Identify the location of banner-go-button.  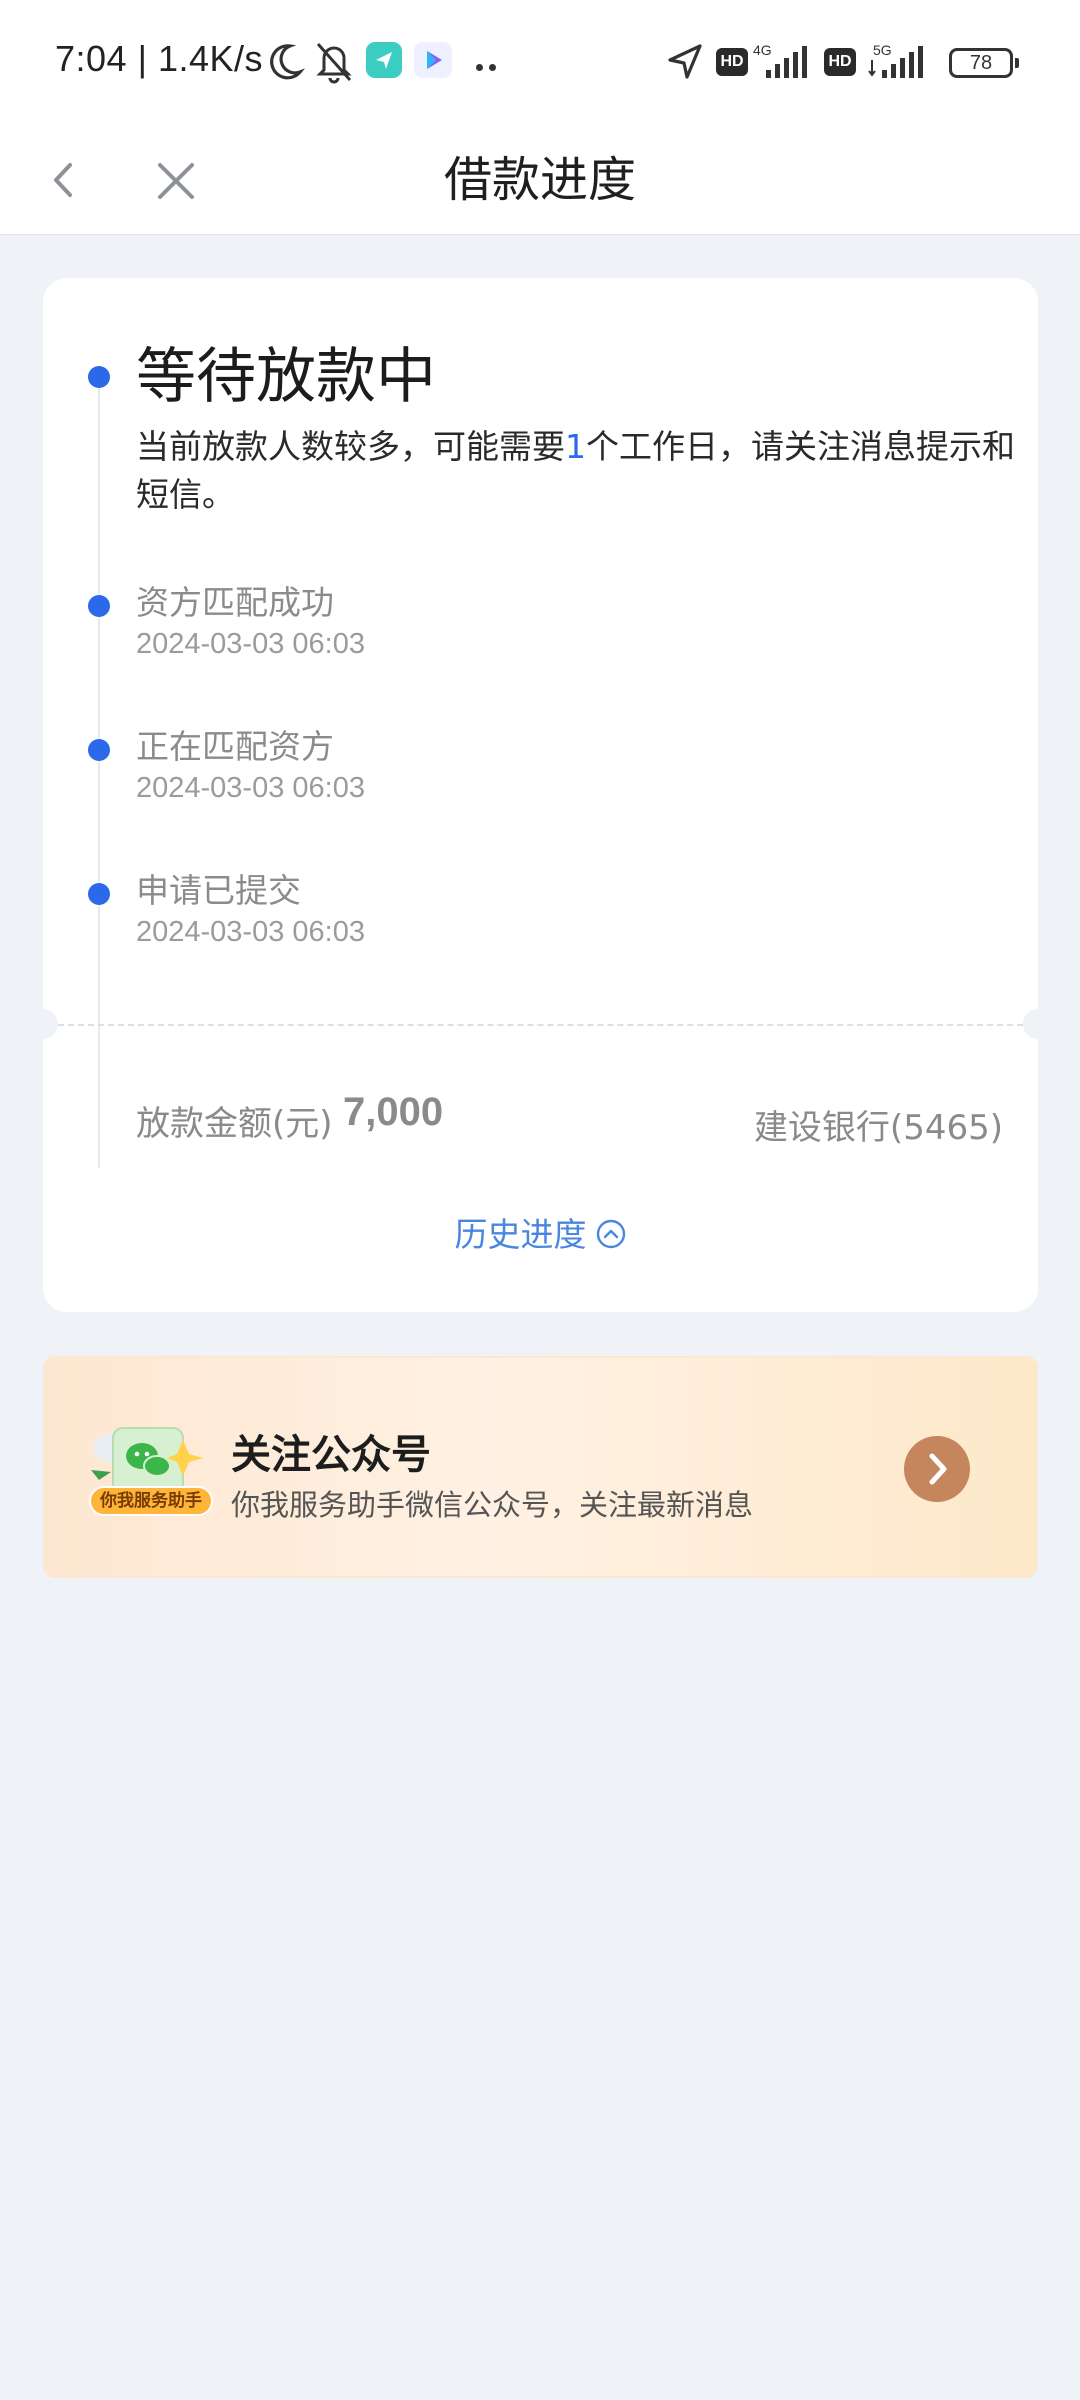
(937, 1469).